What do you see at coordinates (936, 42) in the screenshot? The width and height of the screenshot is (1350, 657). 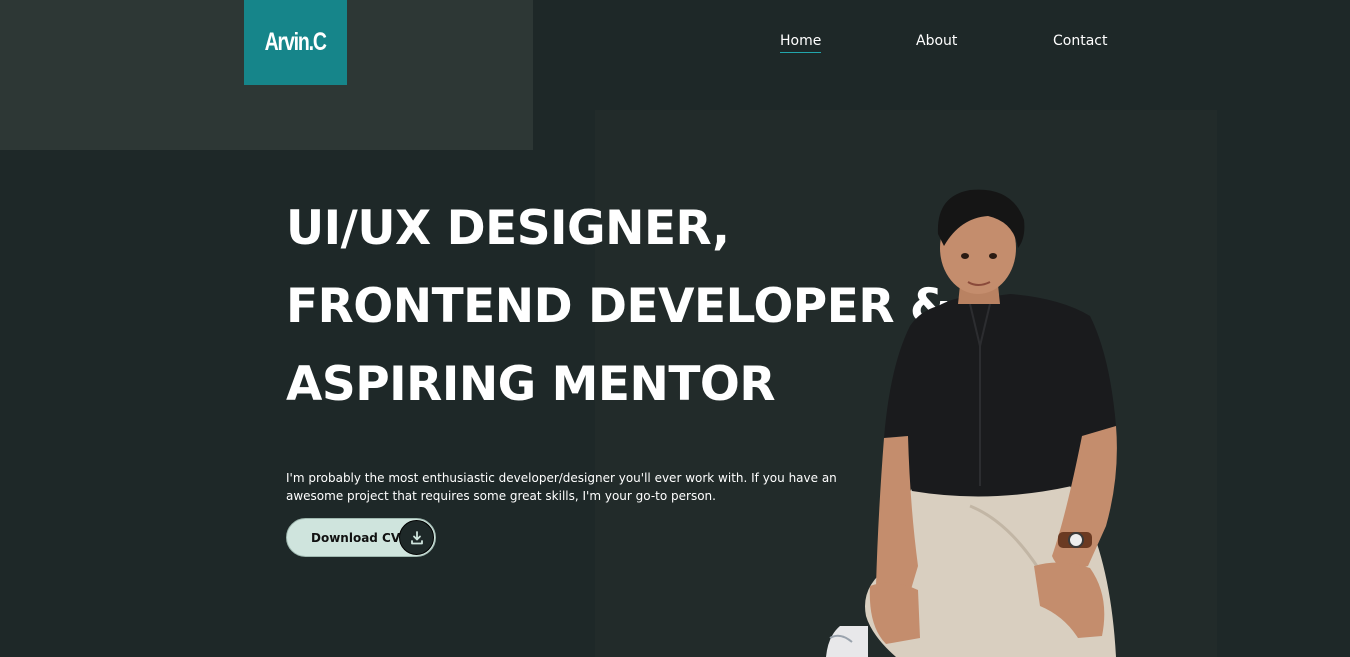 I see `nav-about-link: About` at bounding box center [936, 42].